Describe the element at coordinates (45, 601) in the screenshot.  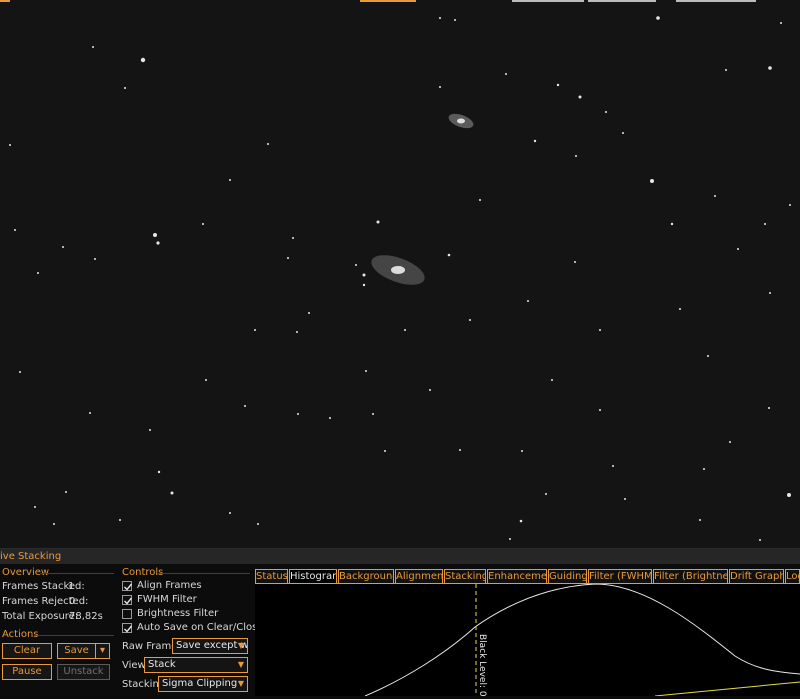
I see `frames-rejected-label: Frames Rejected:` at that location.